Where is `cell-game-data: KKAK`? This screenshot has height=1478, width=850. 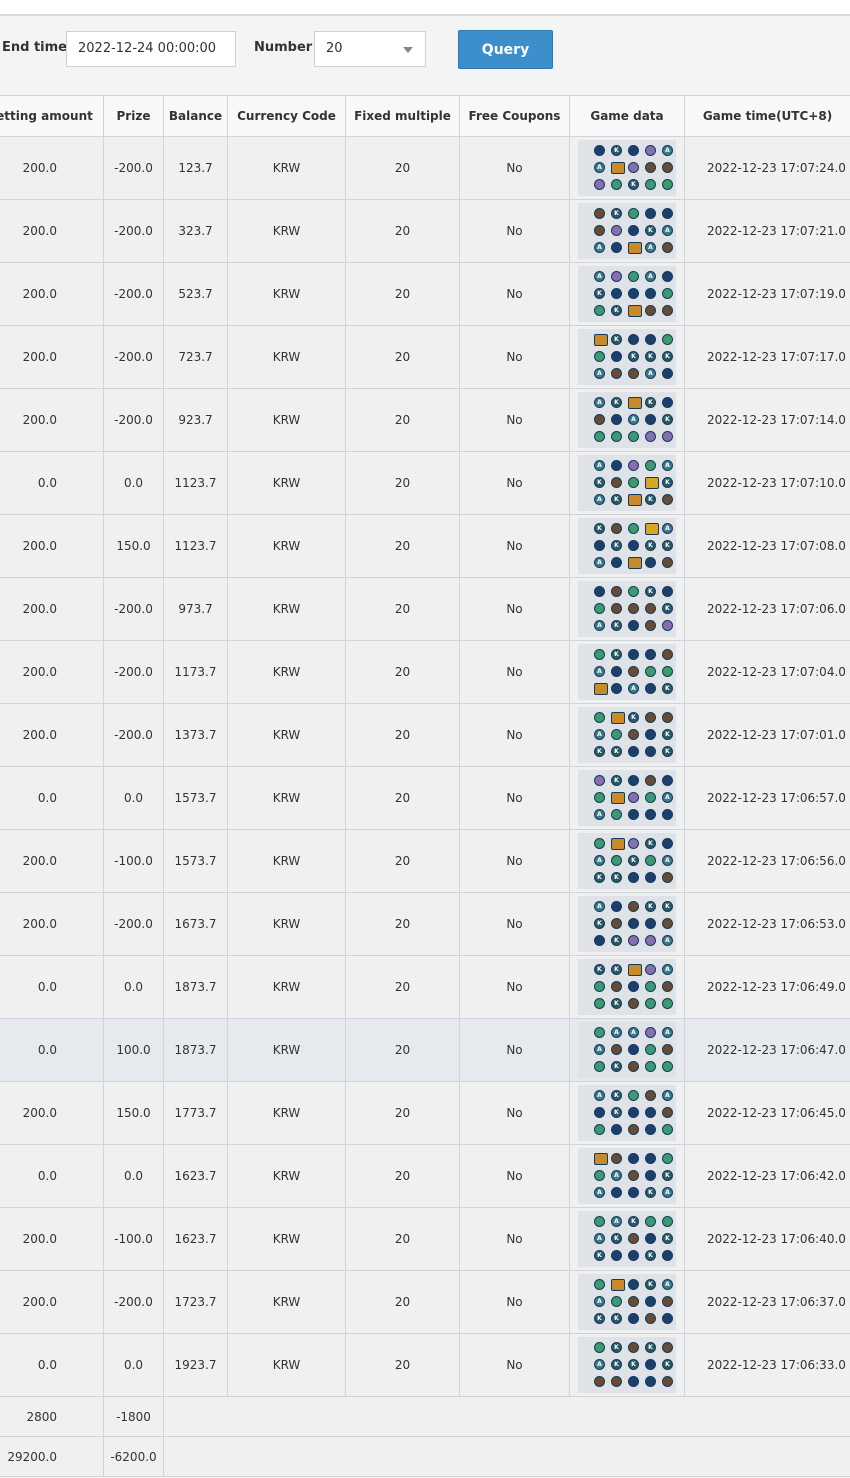 cell-game-data: KKAK is located at coordinates (627, 609).